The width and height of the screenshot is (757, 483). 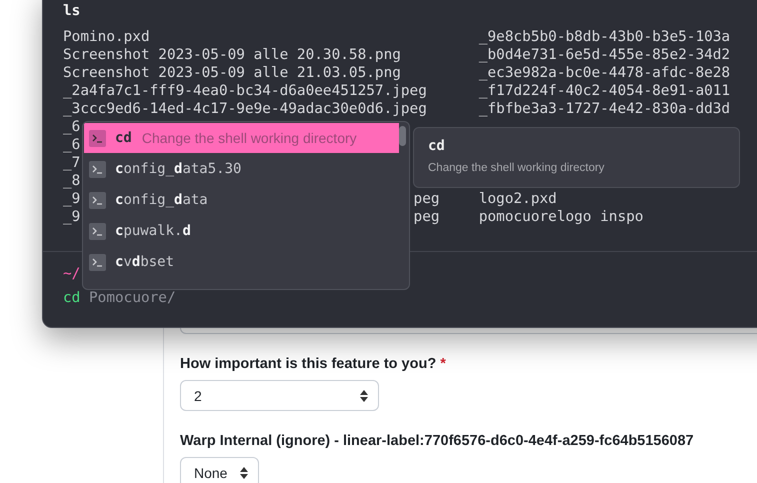 What do you see at coordinates (605, 73) in the screenshot?
I see `file-name: _ec3e982a-bc0e-4478-afdc-8e28` at bounding box center [605, 73].